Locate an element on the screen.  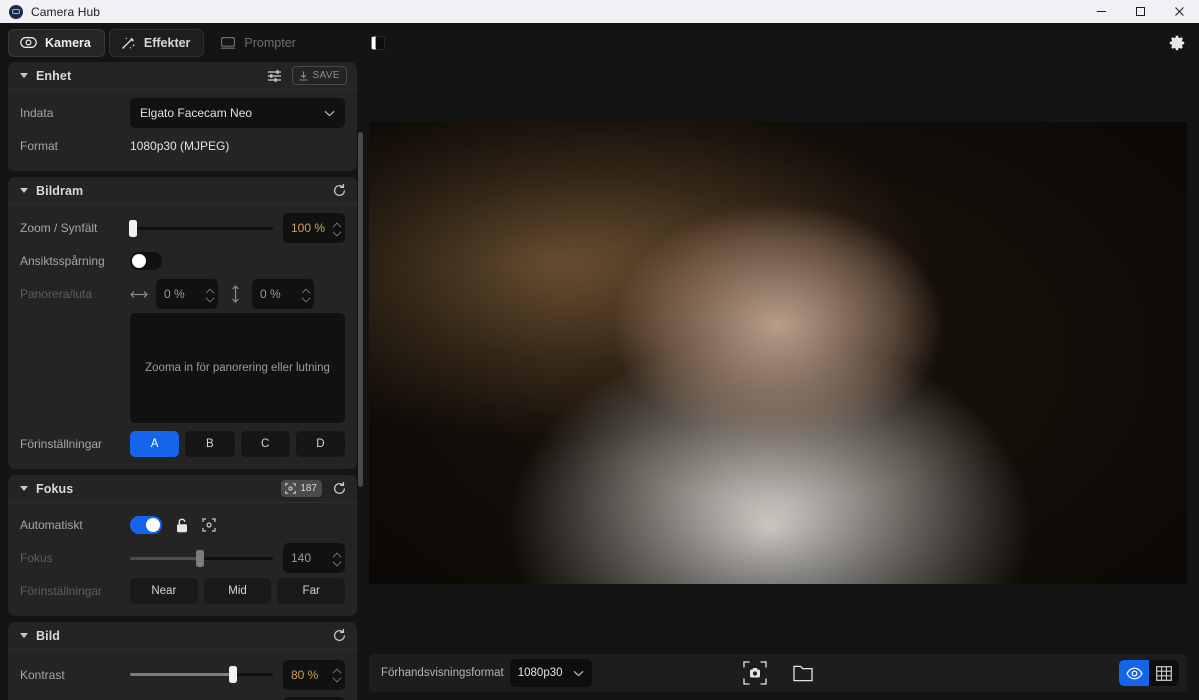
close-button is located at coordinates (1179, 11).